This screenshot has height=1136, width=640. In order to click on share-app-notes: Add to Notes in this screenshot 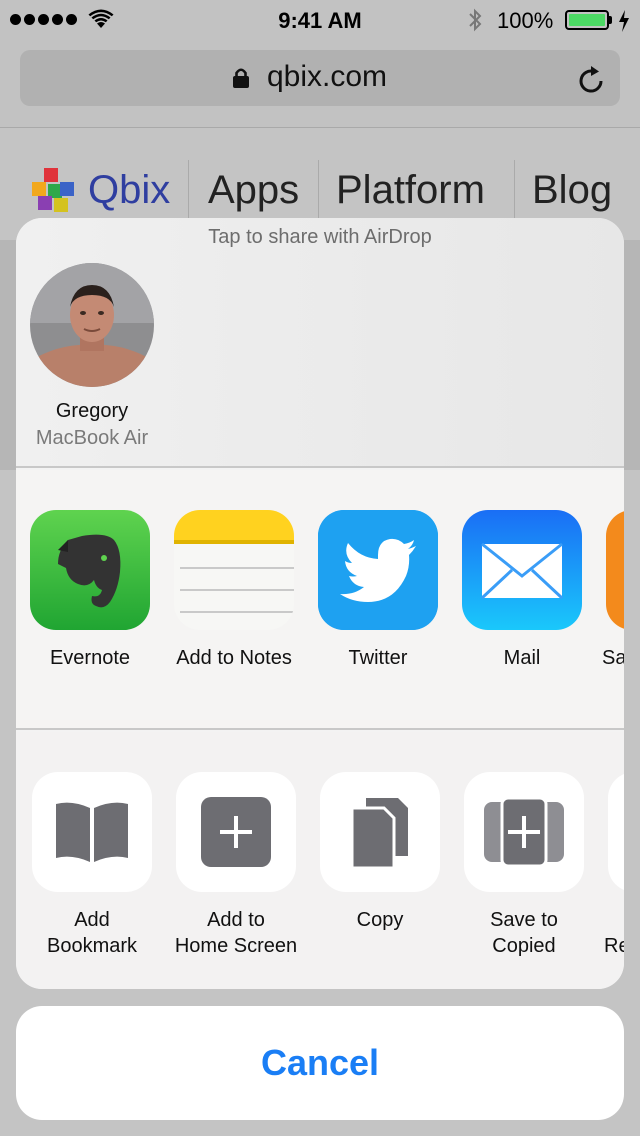, I will do `click(232, 599)`.